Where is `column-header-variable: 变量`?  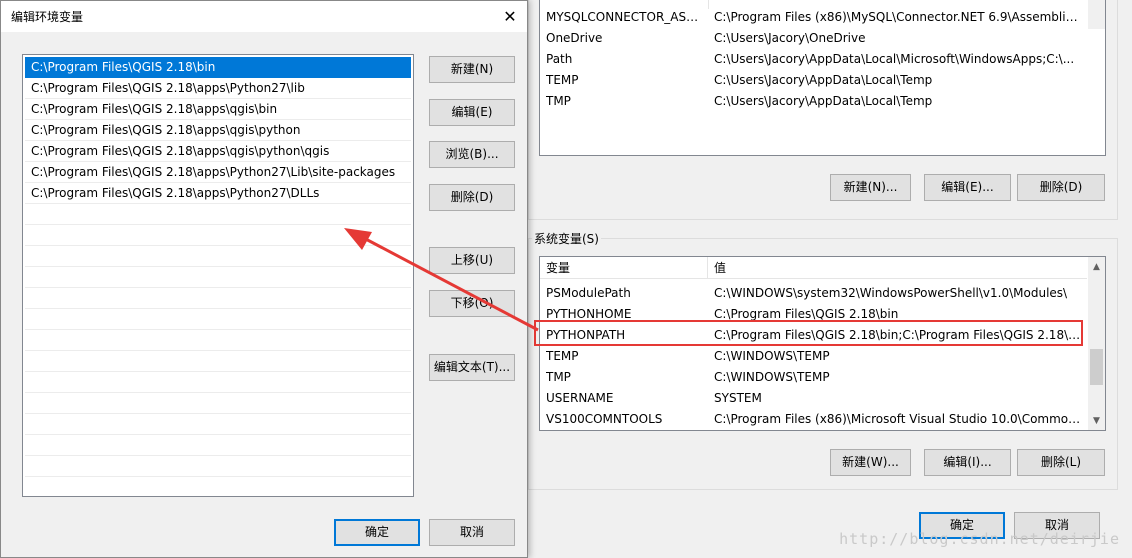
column-header-variable: 变量 is located at coordinates (624, 268).